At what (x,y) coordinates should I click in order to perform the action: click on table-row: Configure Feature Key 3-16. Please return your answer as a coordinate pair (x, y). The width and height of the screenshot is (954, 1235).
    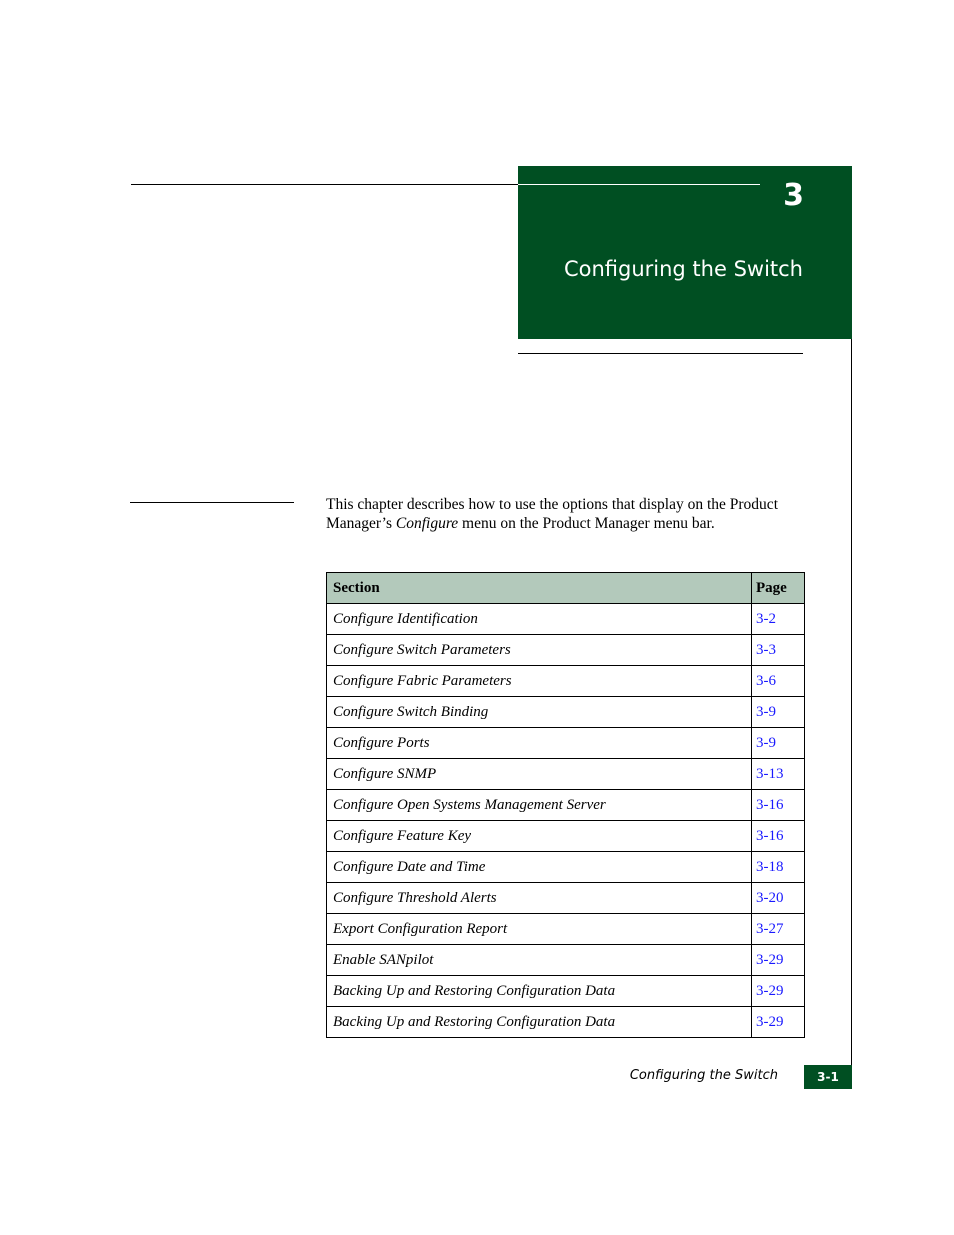
    Looking at the image, I should click on (565, 836).